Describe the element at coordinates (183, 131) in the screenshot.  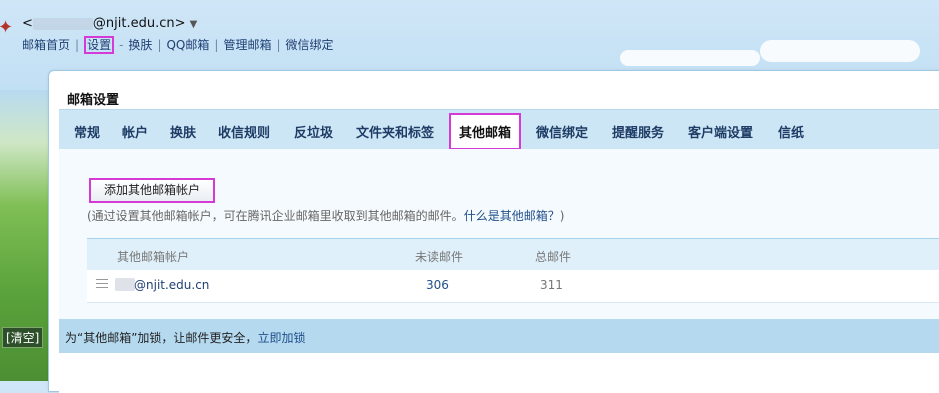
I see `tab-skin: 换肤` at that location.